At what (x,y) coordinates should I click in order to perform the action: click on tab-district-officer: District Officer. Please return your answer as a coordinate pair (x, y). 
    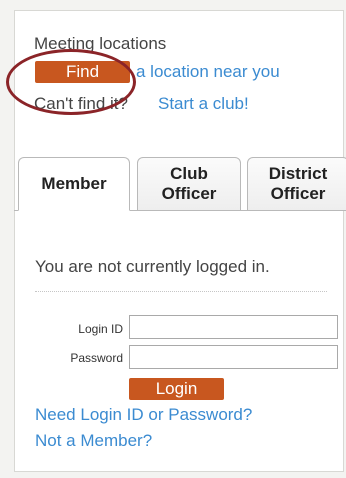
    Looking at the image, I should click on (296, 184).